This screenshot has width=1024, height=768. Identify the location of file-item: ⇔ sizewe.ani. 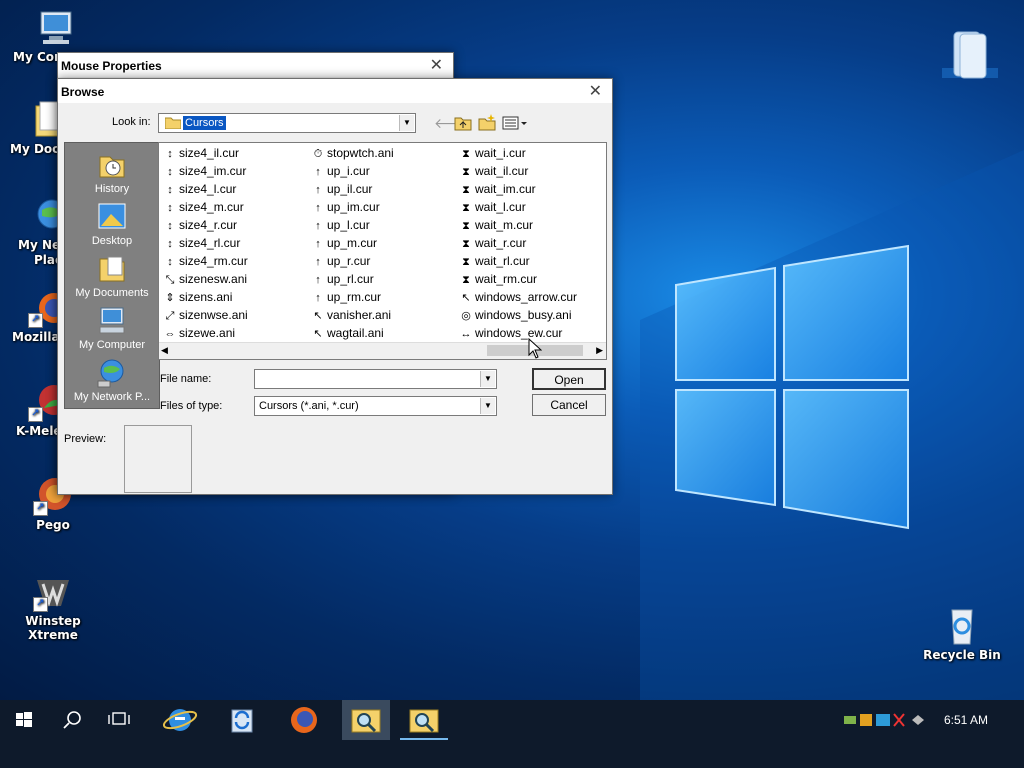
(199, 333).